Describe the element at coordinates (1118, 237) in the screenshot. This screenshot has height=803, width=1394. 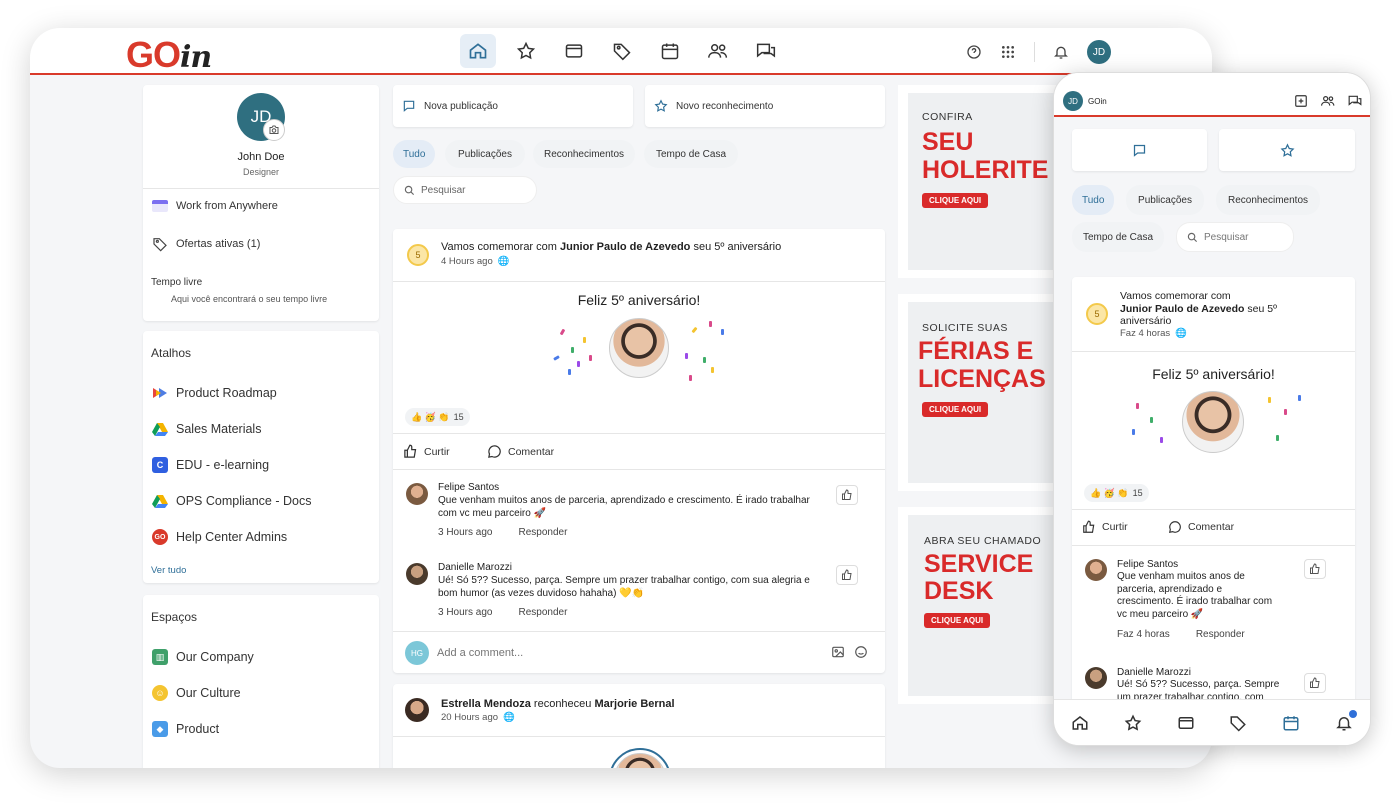
I see `mobile-filter-tempo-de-casa: Tempo de Casa` at that location.